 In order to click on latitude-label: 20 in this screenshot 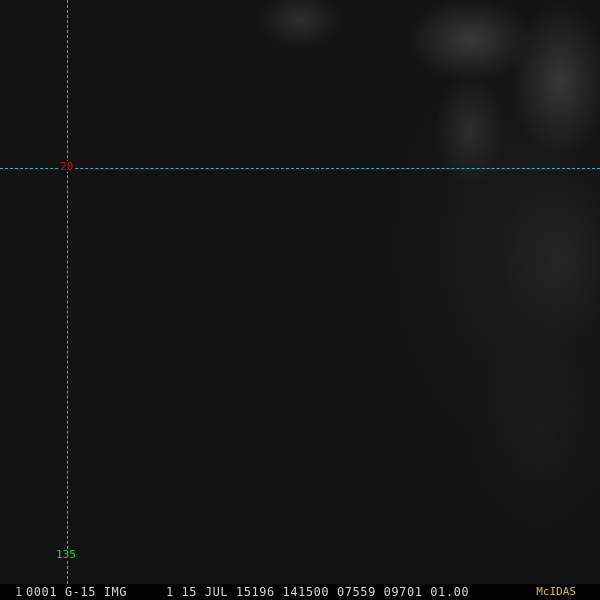, I will do `click(67, 166)`.